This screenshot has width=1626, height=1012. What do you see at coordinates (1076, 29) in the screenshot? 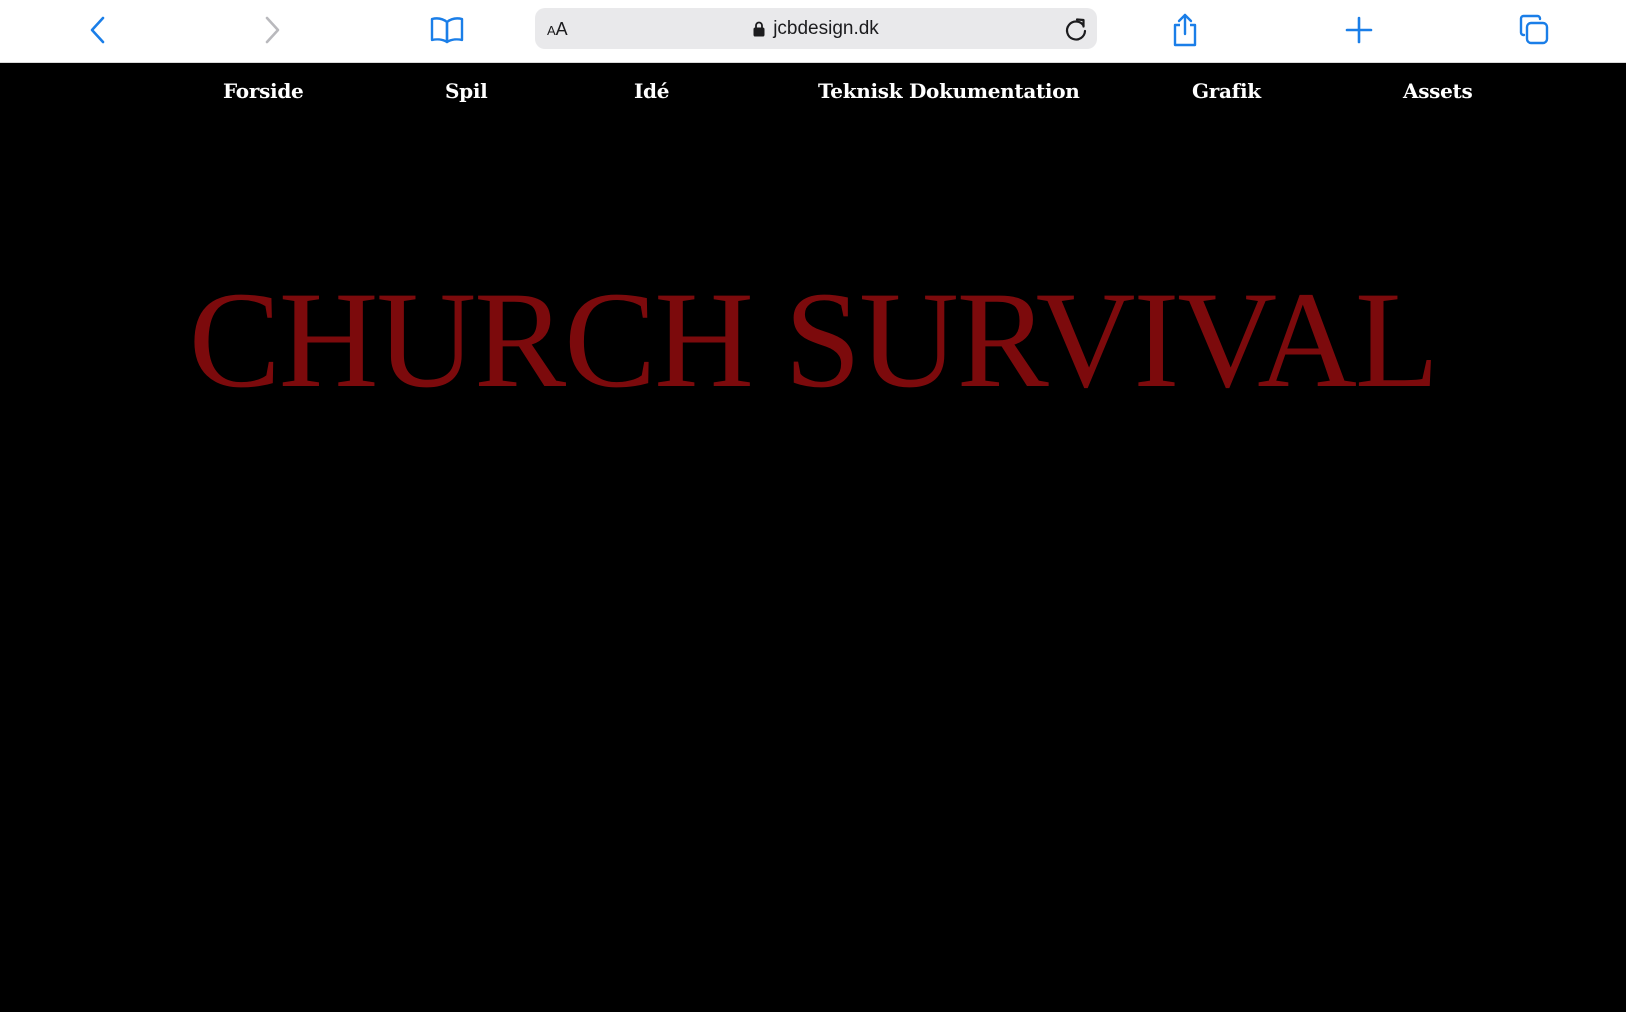
I see `reload-icon` at bounding box center [1076, 29].